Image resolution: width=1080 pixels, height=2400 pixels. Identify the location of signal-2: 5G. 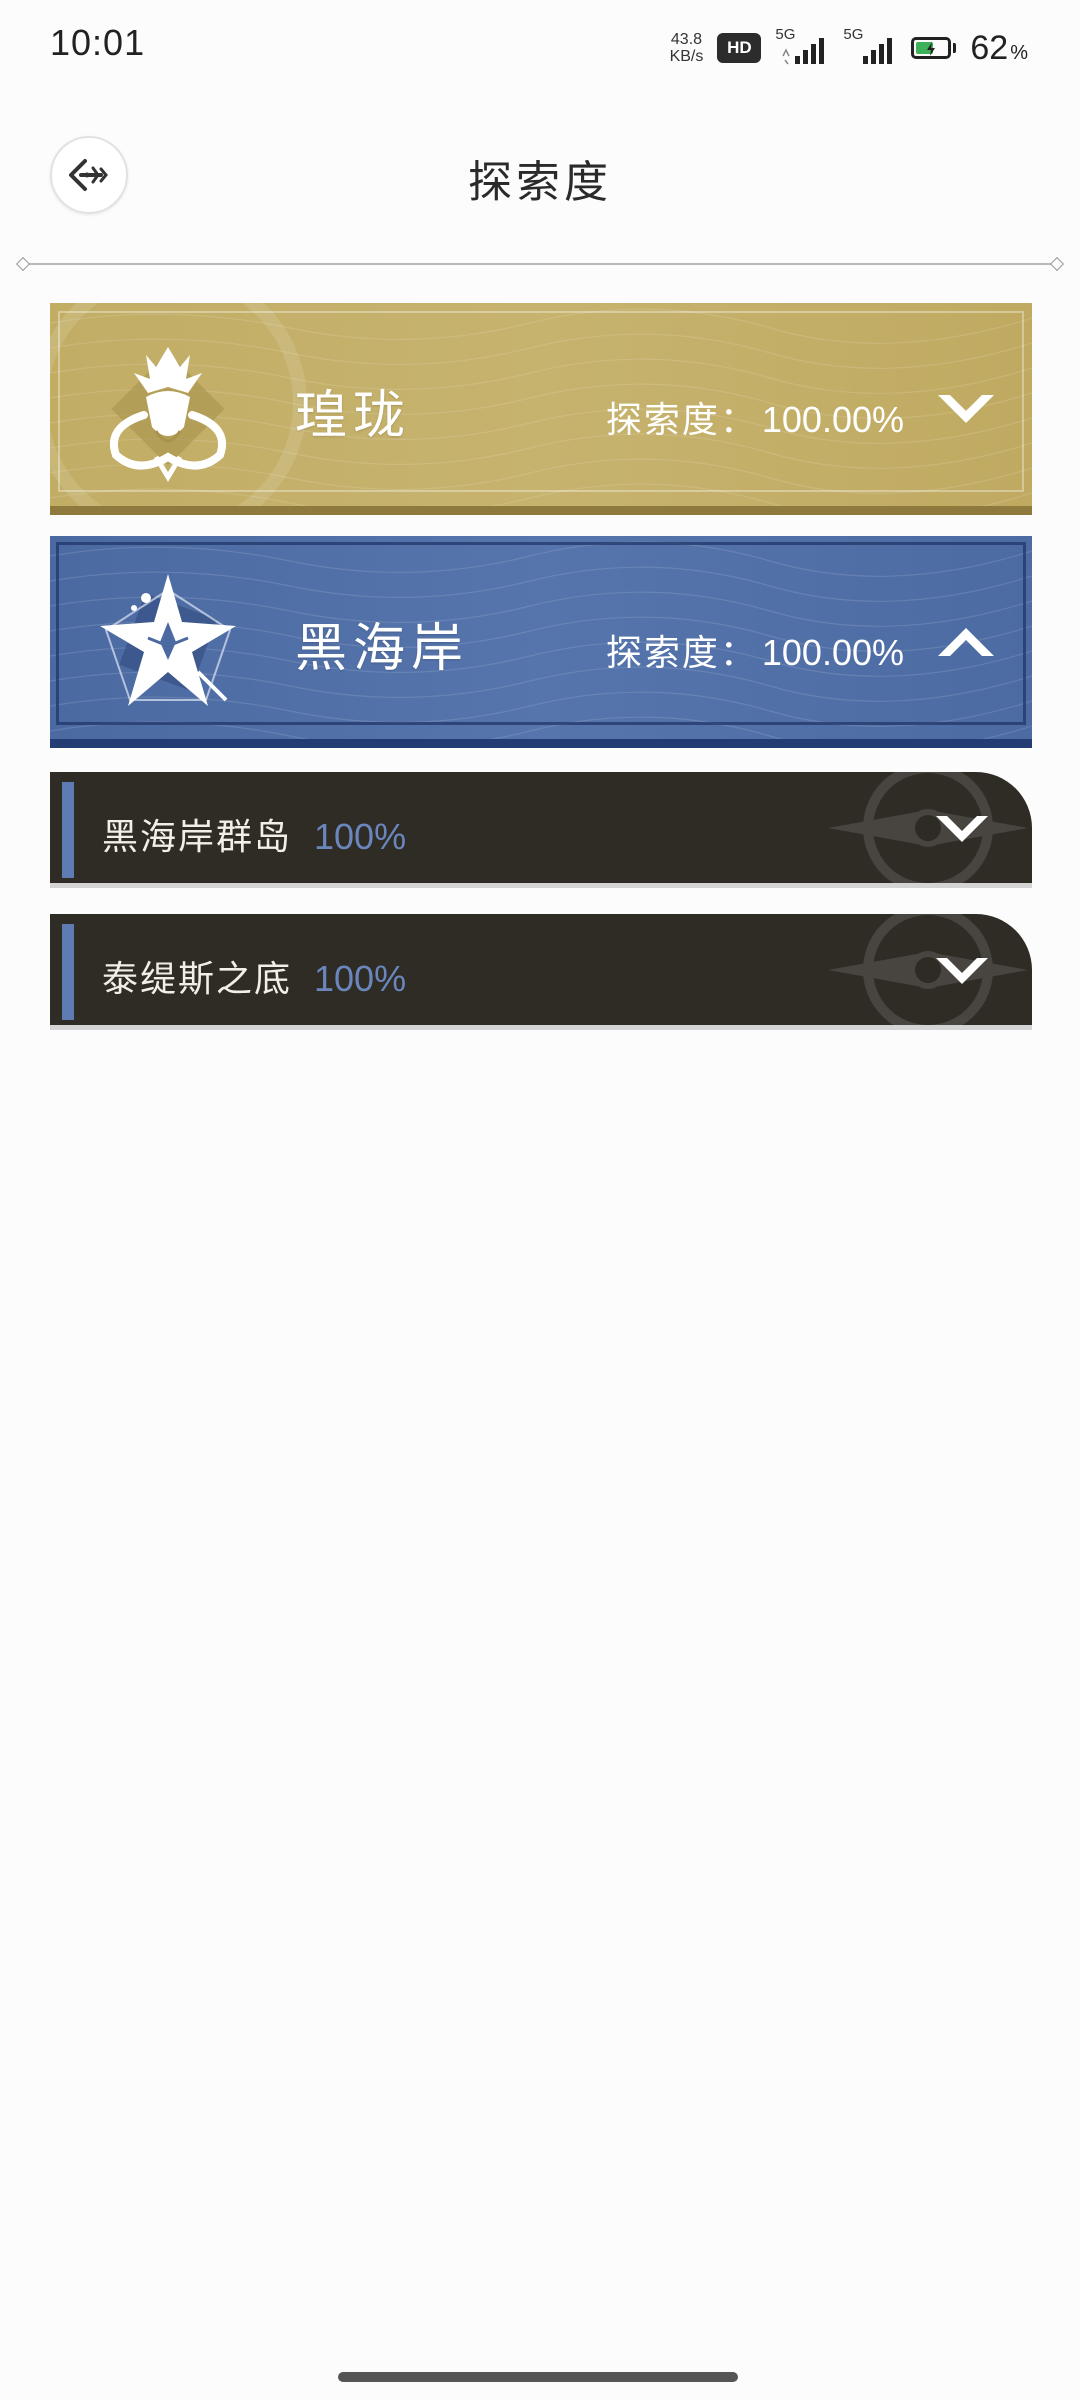
(870, 47).